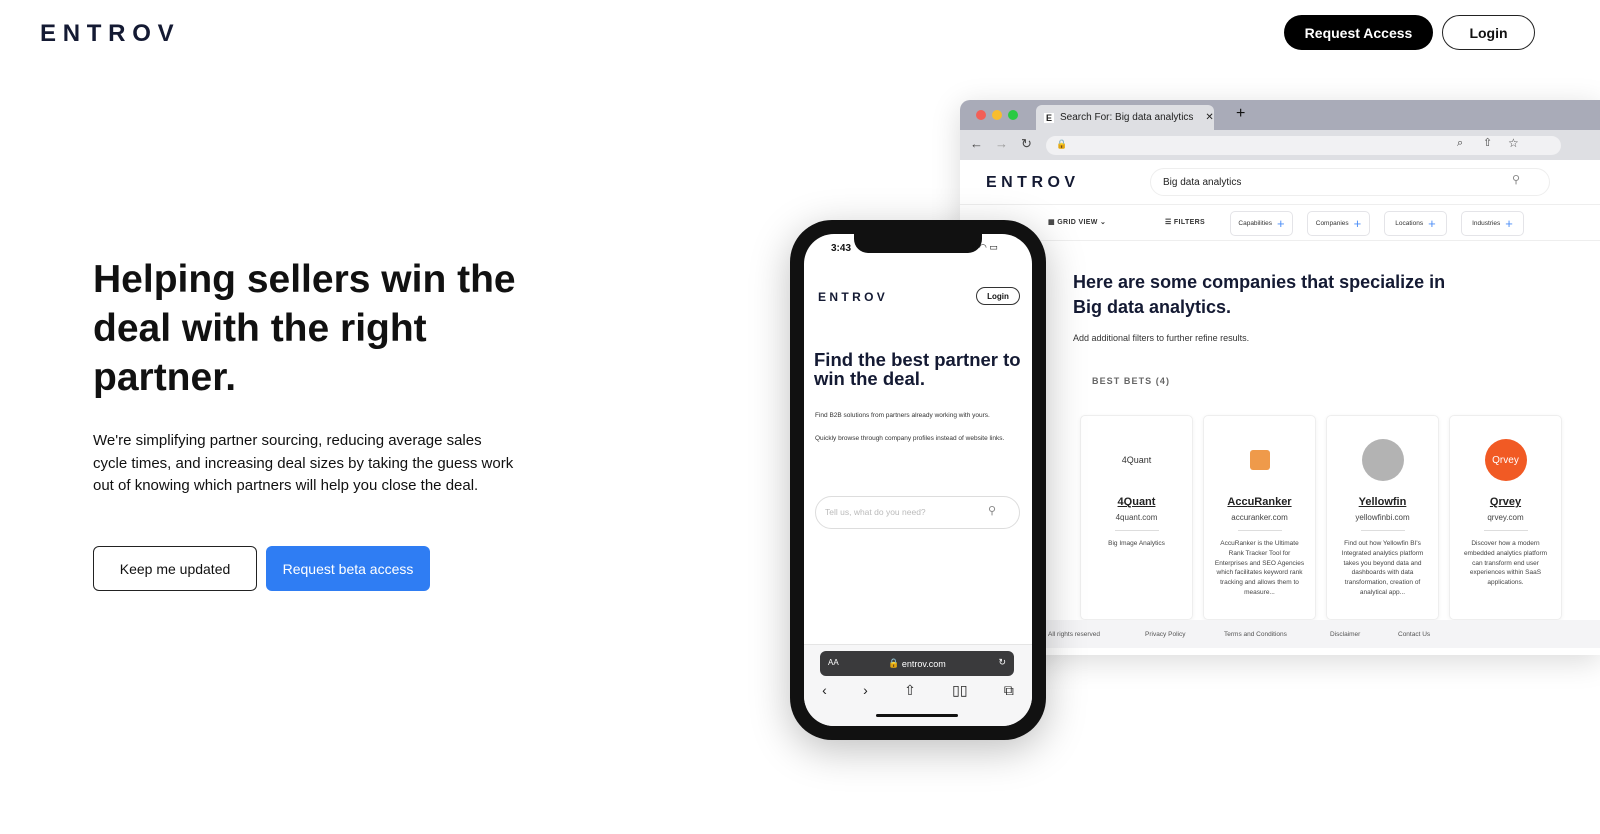 The width and height of the screenshot is (1600, 834). What do you see at coordinates (853, 297) in the screenshot?
I see `phone-logo: ENTROV` at bounding box center [853, 297].